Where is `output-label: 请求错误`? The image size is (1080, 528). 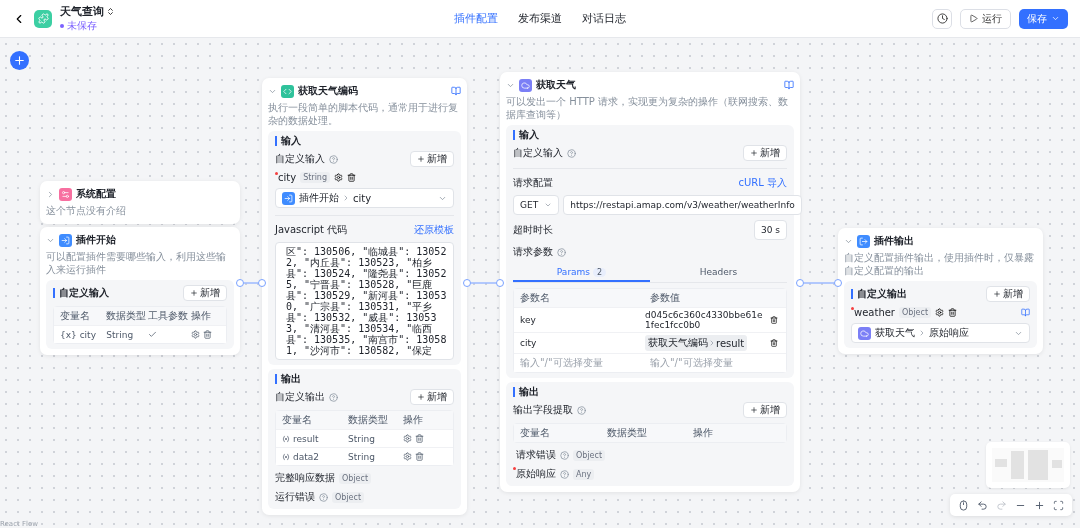
output-label: 请求错误 is located at coordinates (535, 455).